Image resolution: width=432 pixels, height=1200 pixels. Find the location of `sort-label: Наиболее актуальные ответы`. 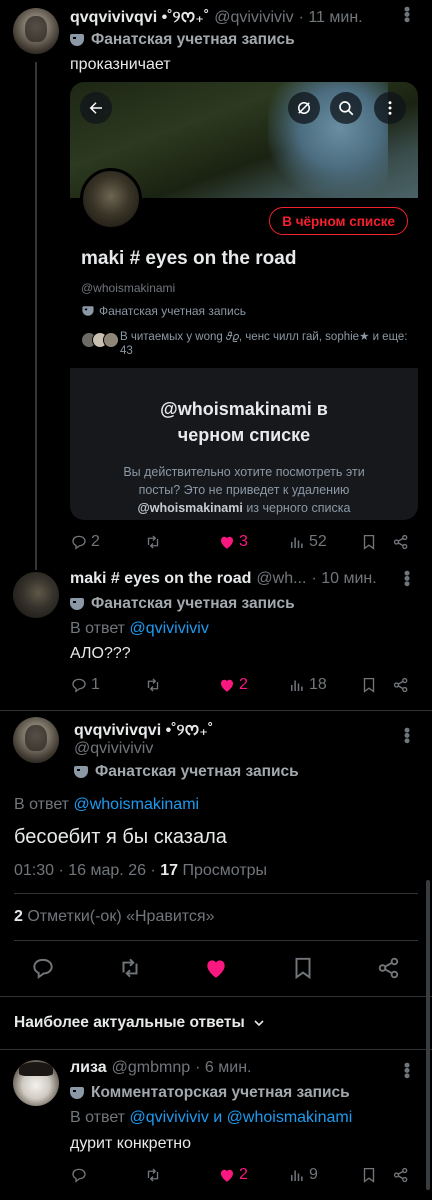

sort-label: Наиболее актуальные ответы is located at coordinates (129, 1022).